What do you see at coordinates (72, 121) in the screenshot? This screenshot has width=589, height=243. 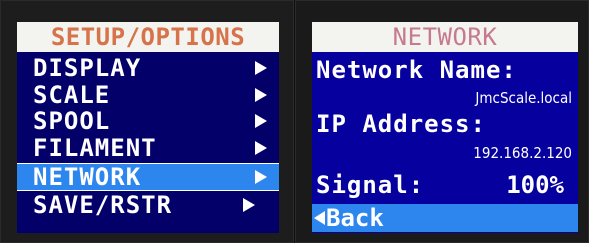 I see `menu-item-label: SPOOL` at bounding box center [72, 121].